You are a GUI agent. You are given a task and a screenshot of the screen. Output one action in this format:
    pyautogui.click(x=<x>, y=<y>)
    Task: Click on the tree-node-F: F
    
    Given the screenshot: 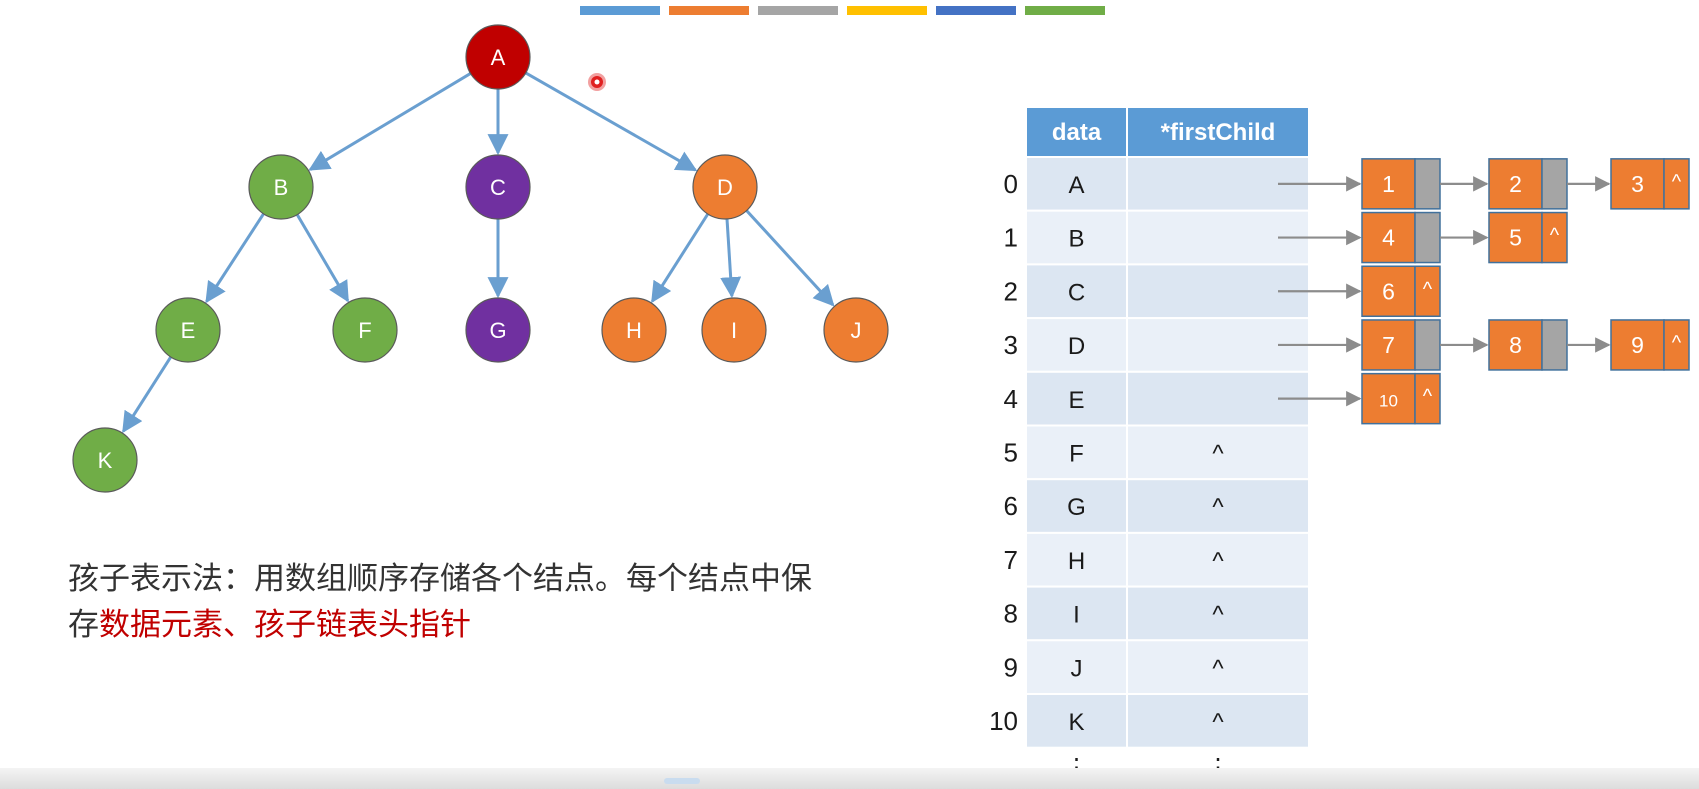 What is the action you would take?
    pyautogui.click(x=365, y=330)
    